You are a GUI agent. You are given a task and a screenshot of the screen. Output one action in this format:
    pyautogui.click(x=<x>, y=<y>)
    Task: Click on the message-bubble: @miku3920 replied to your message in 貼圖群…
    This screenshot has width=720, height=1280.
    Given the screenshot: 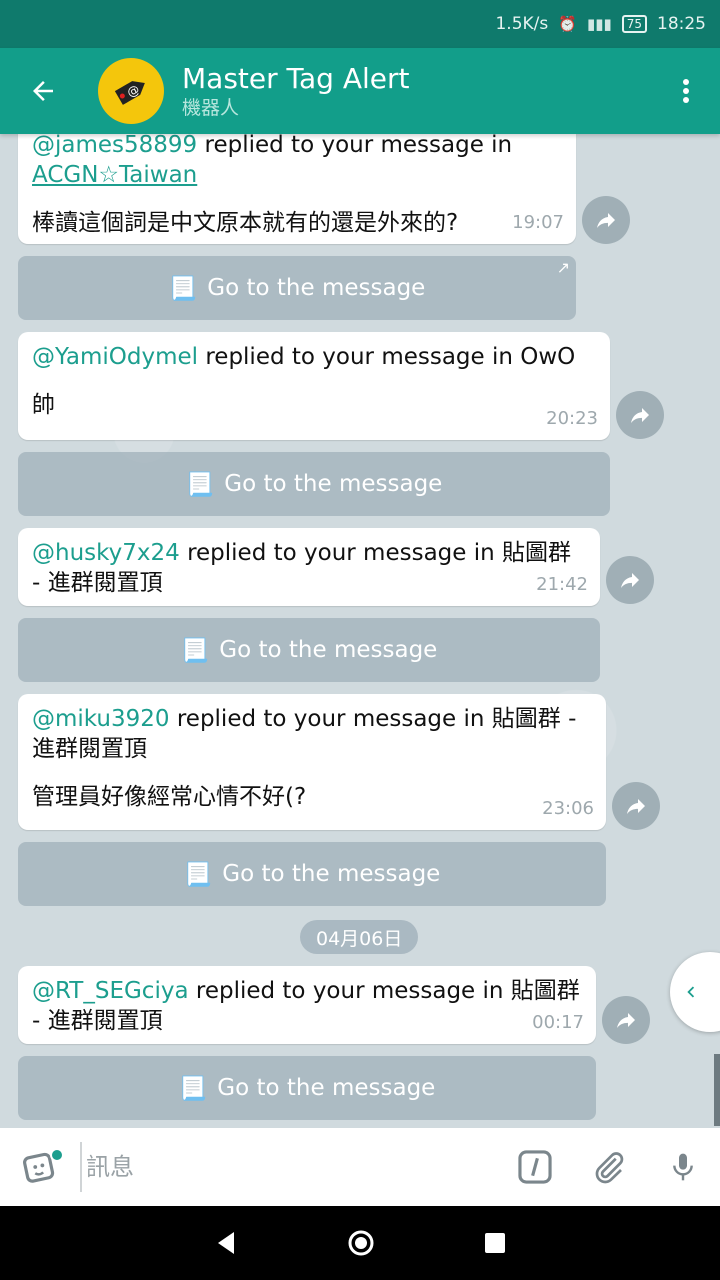 What is the action you would take?
    pyautogui.click(x=312, y=762)
    